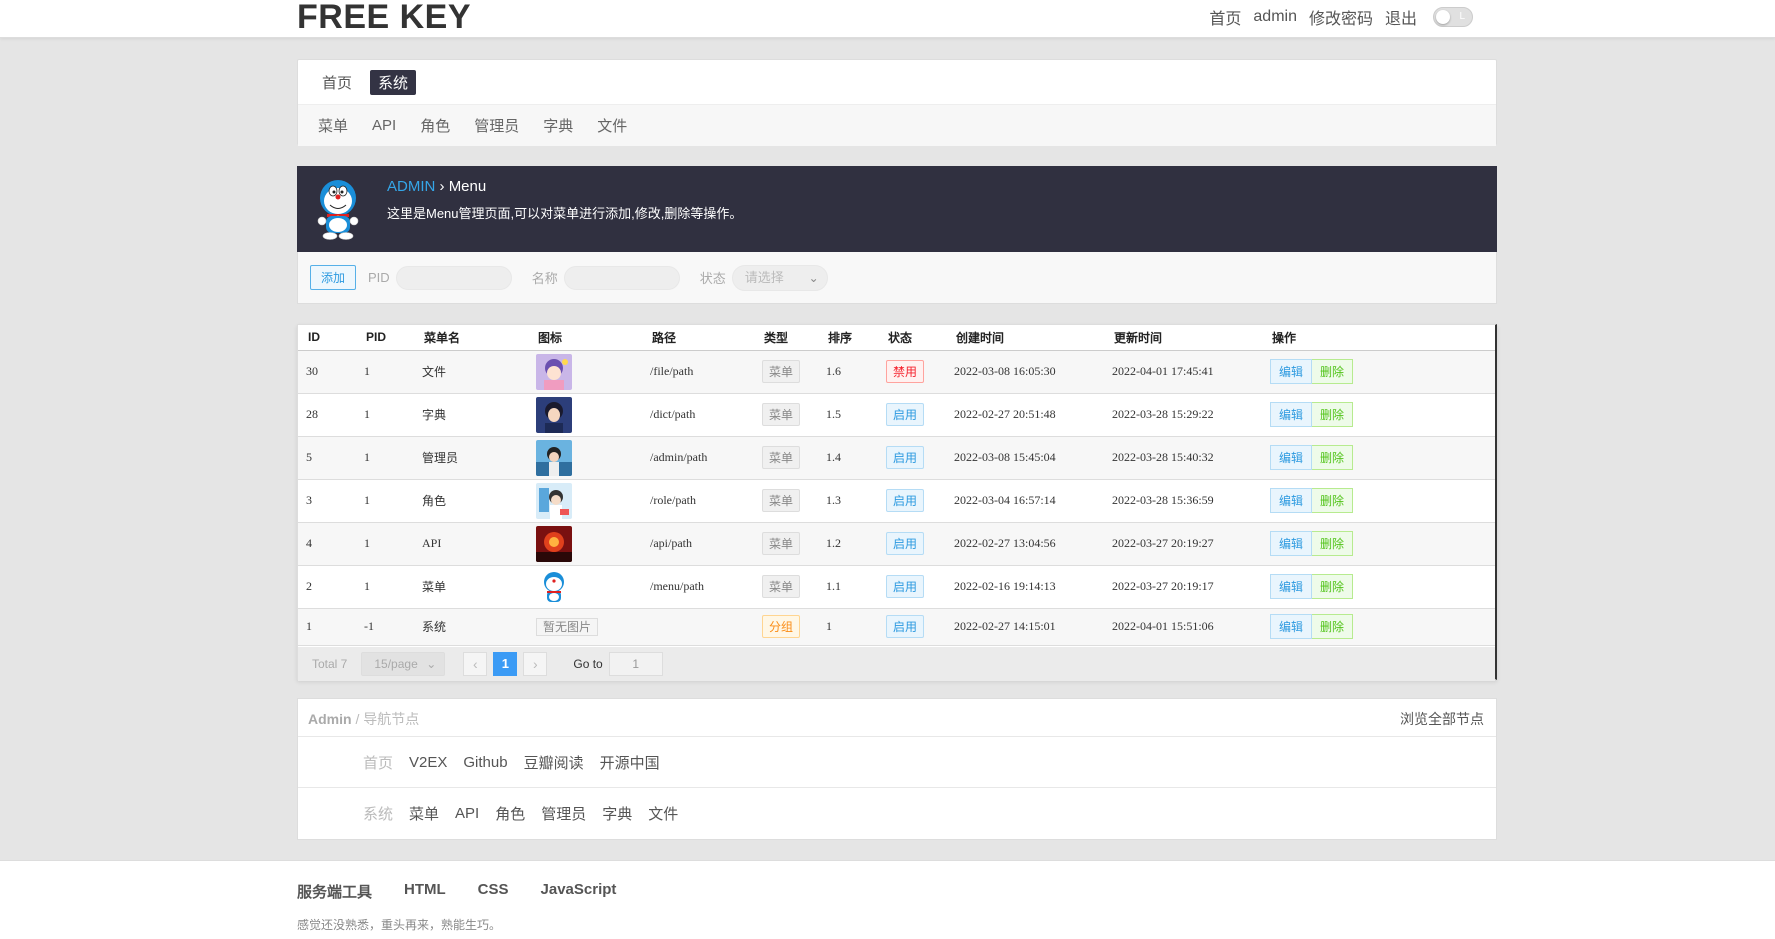 This screenshot has width=1775, height=939. Describe the element at coordinates (403, 664) in the screenshot. I see `page-size-select: 15/page ⌄` at that location.